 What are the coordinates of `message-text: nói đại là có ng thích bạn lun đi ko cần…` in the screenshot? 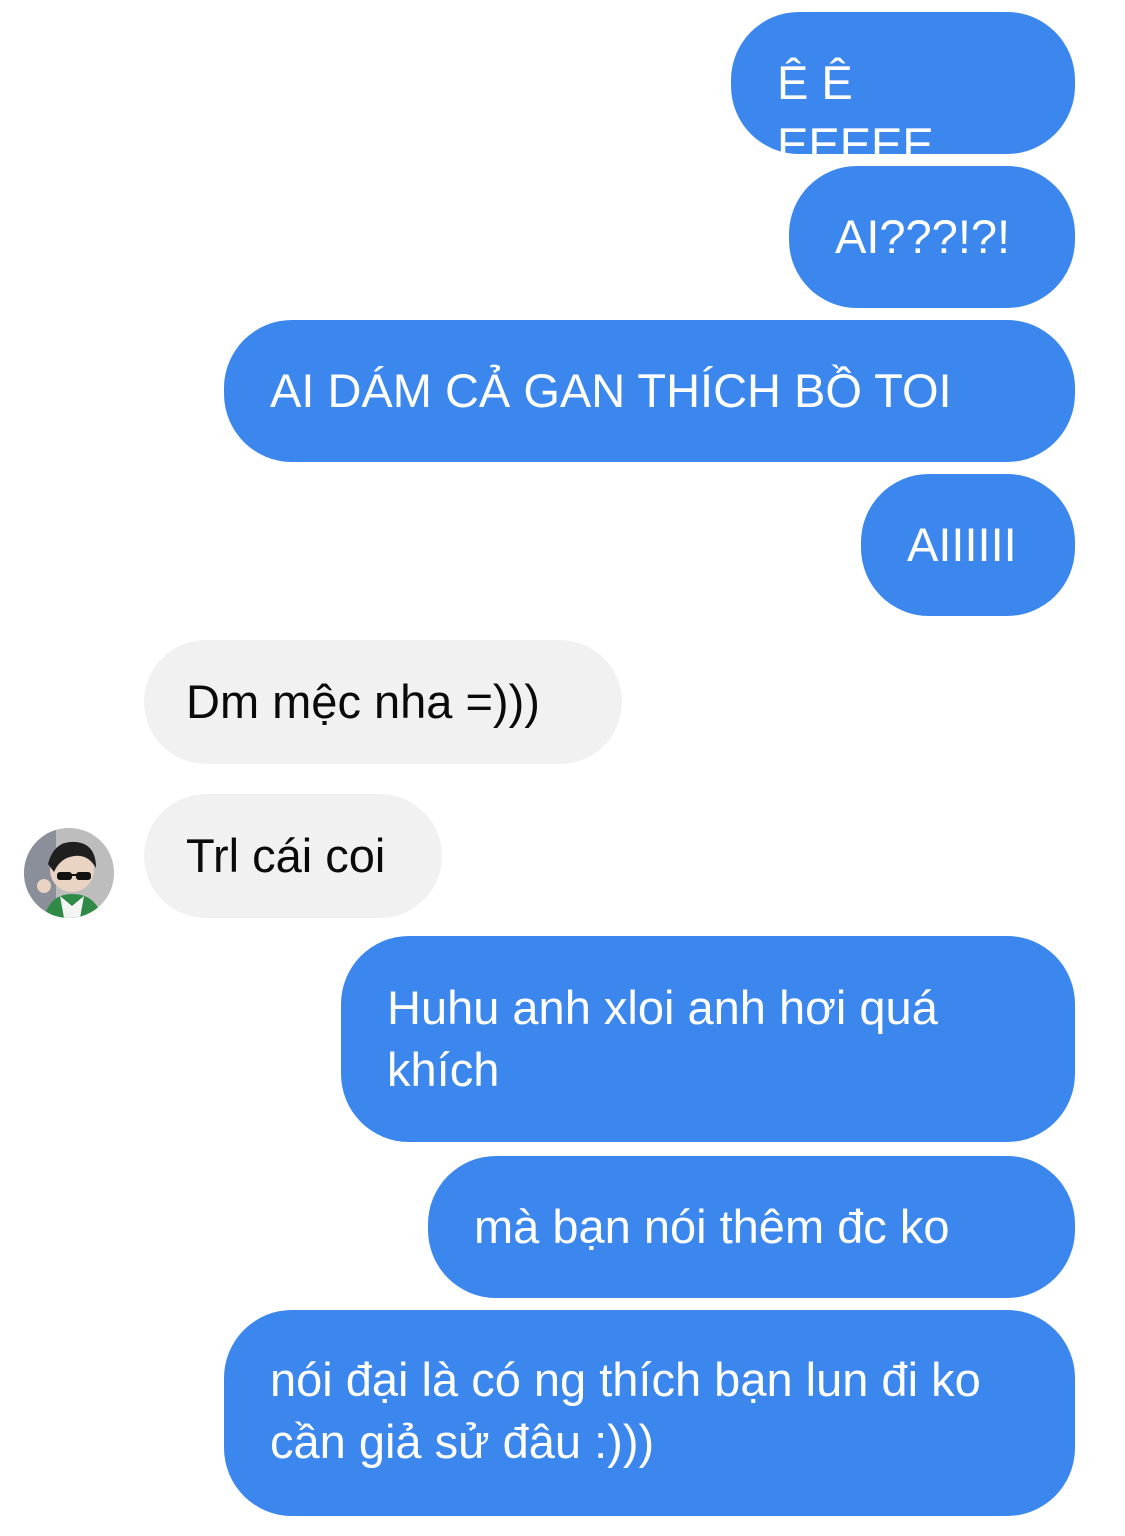 It's located at (625, 1410).